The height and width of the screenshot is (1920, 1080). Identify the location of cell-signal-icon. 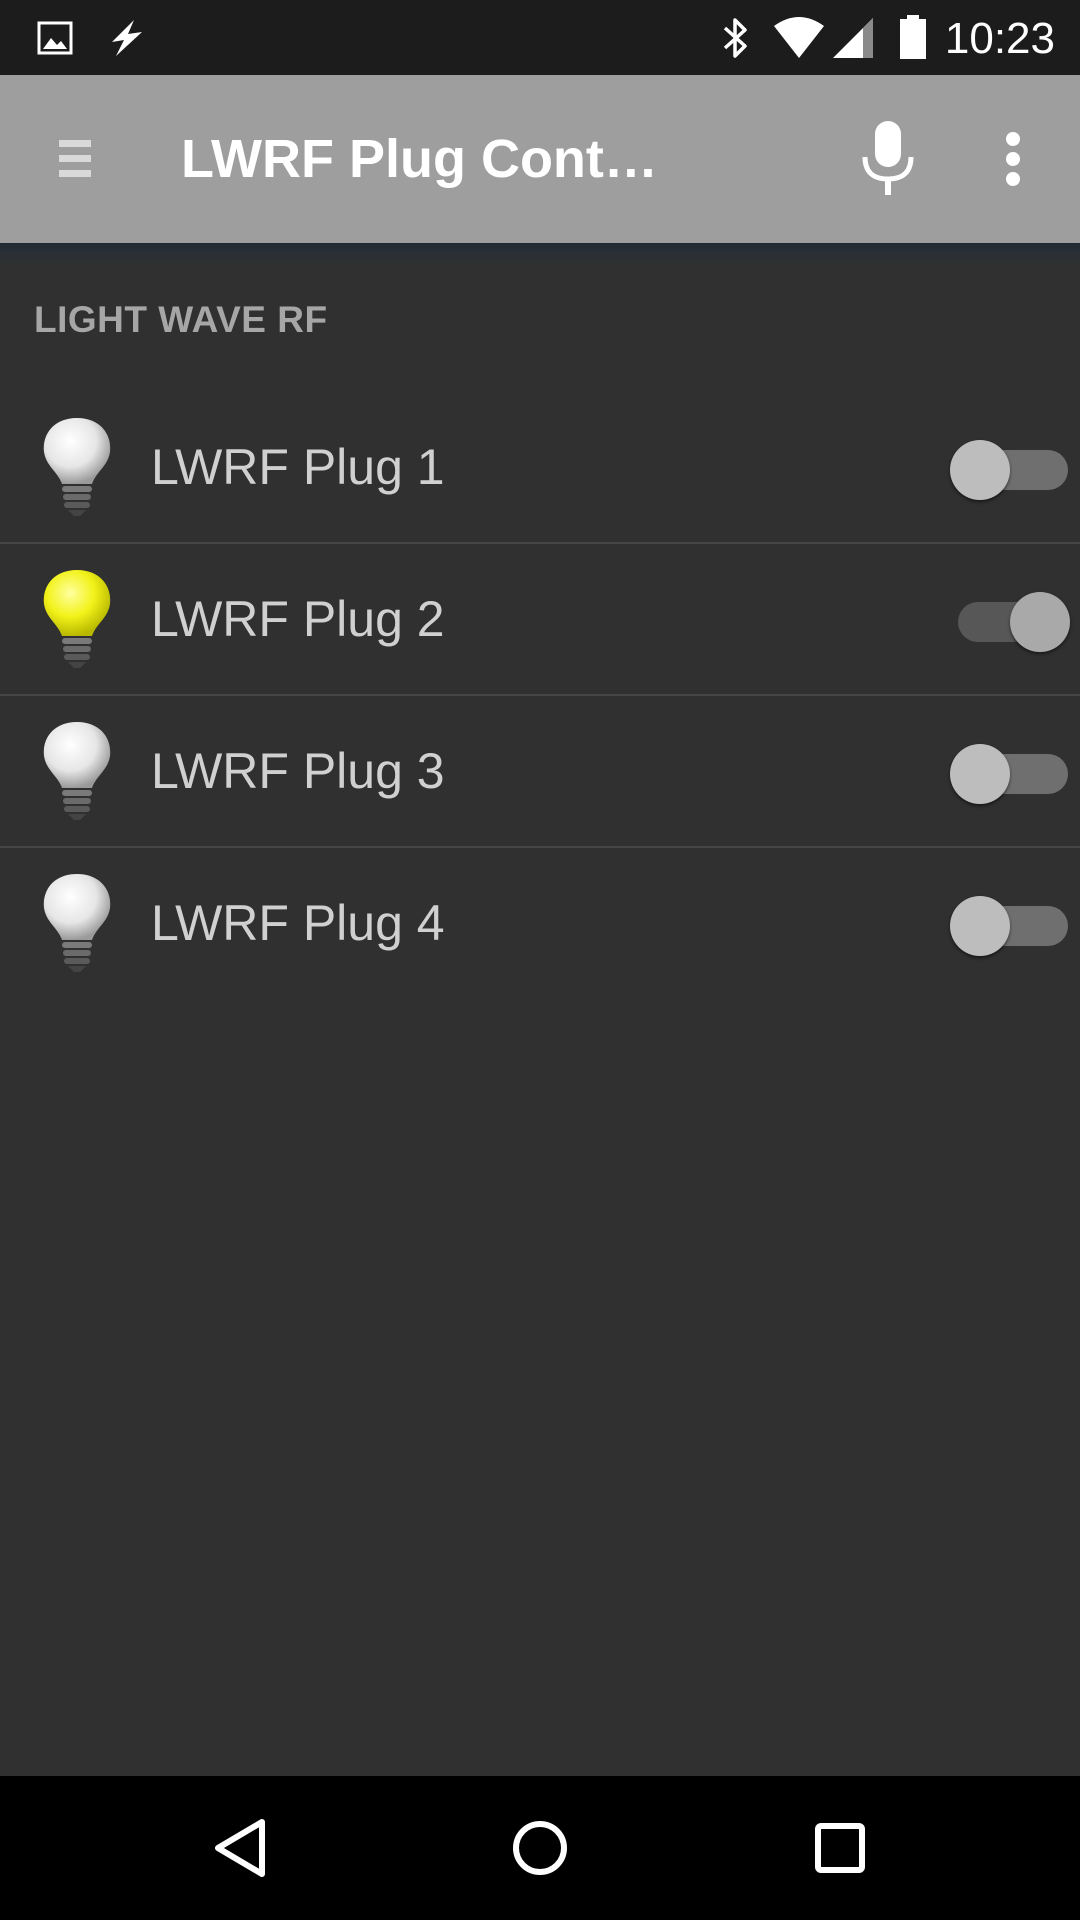
(853, 37).